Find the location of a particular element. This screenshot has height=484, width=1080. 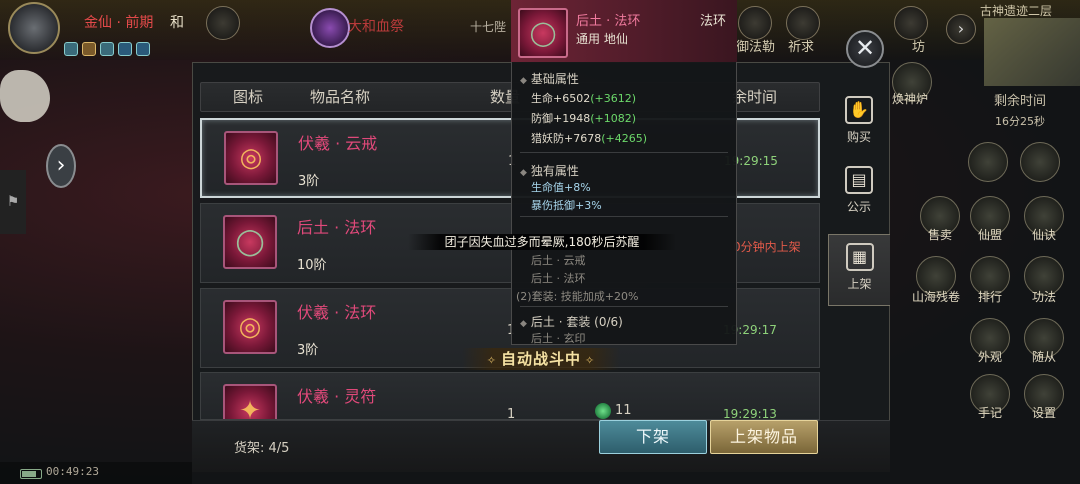

close-icon: ✕ is located at coordinates (865, 49).